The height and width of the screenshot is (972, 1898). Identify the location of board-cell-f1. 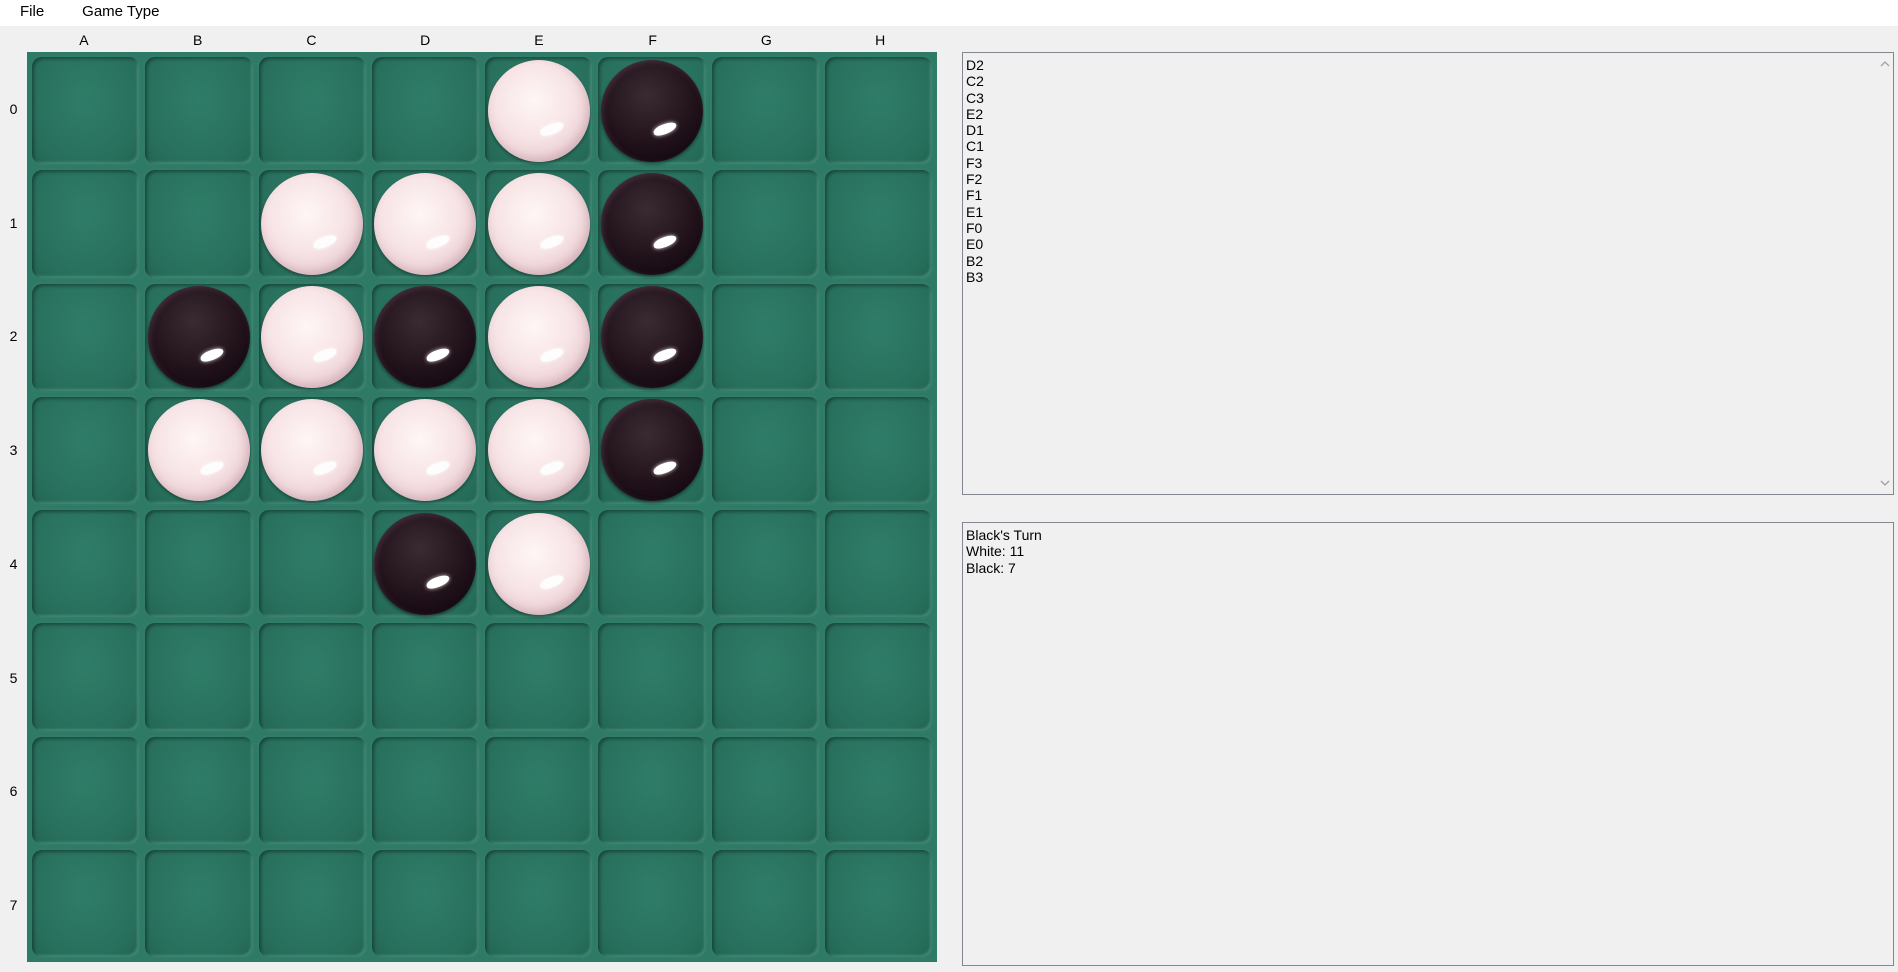
(652, 224).